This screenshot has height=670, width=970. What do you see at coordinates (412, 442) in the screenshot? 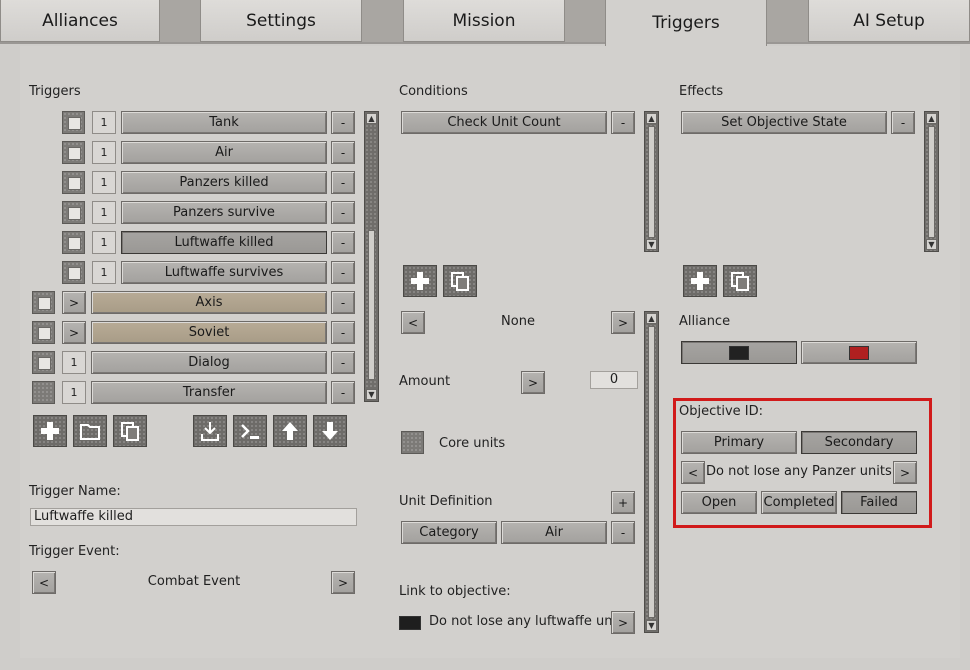
I see `core-units-checkbox` at bounding box center [412, 442].